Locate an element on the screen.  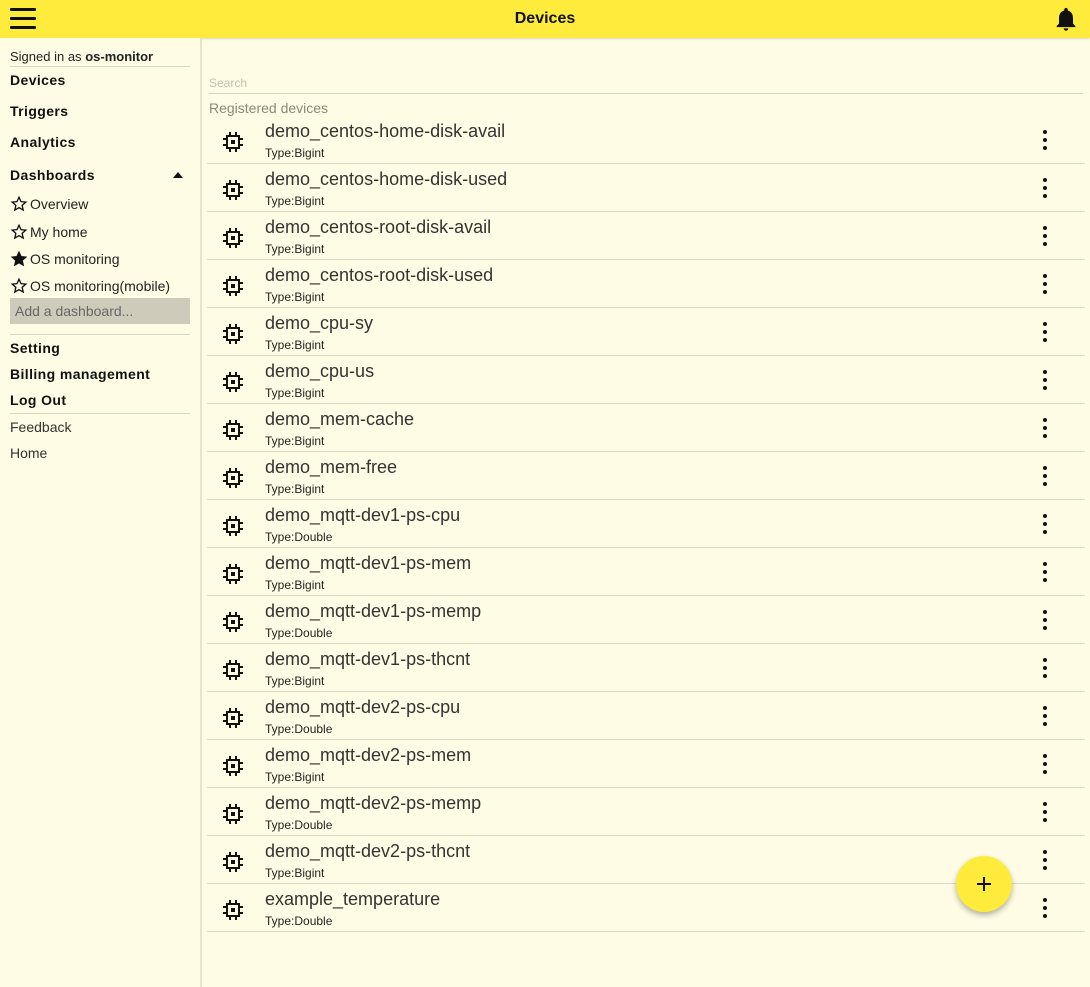
dashboard-item-os-monitoring-mobile: OS monitoring(mobile) is located at coordinates (90, 286).